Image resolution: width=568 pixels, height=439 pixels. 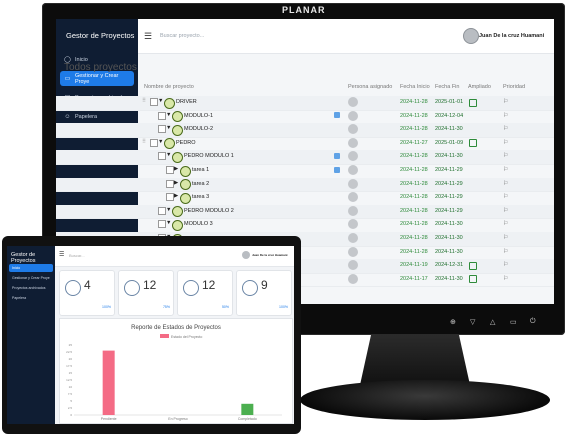 What do you see at coordinates (270, 255) in the screenshot?
I see `laptop-user-name: Juan De la cruz Huamani` at bounding box center [270, 255].